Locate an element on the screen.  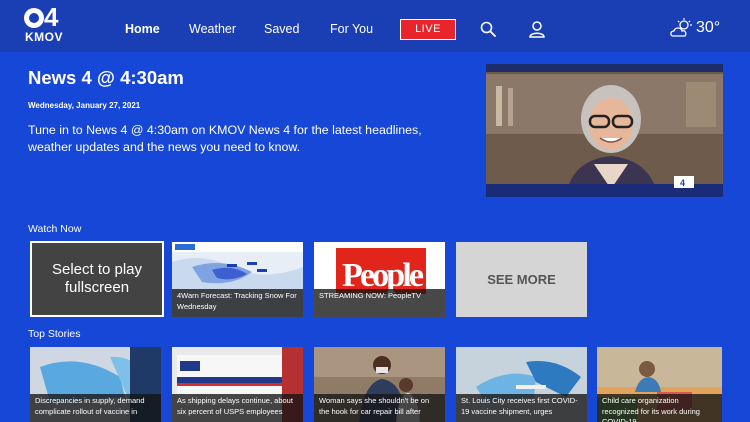
kmov-logo: 4 KMOV is located at coordinates (45, 24).